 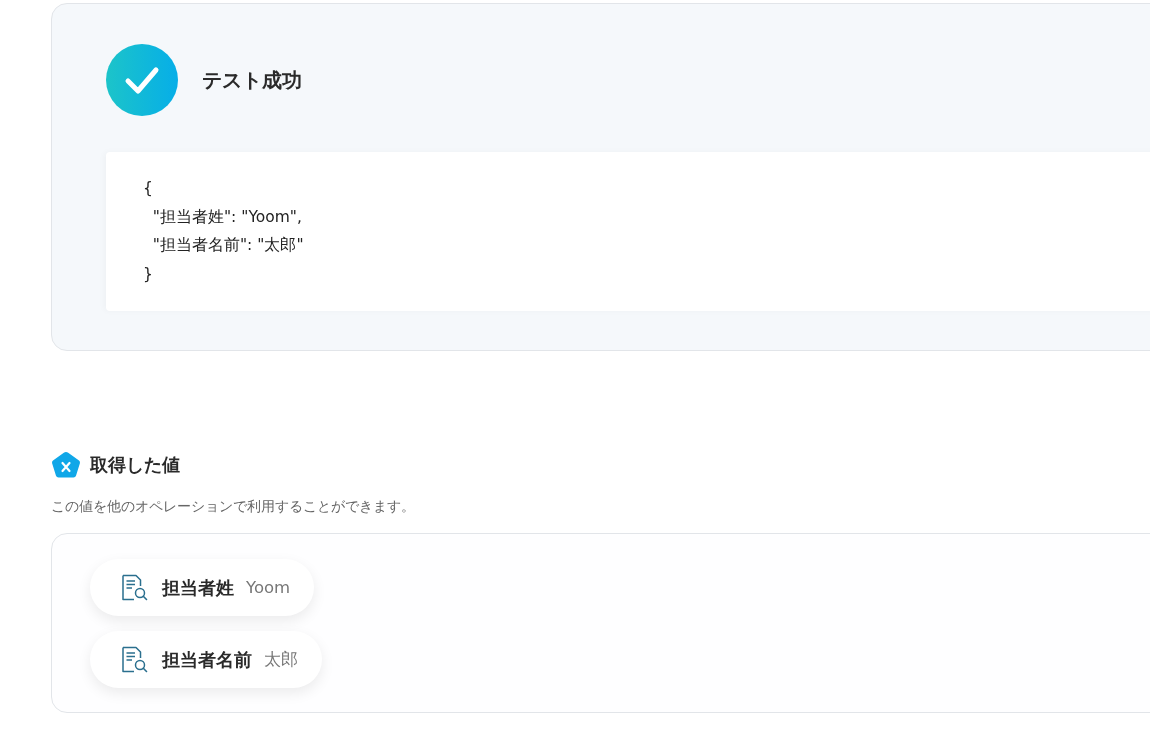 I want to click on value-label: 担当者名前, so click(x=207, y=659).